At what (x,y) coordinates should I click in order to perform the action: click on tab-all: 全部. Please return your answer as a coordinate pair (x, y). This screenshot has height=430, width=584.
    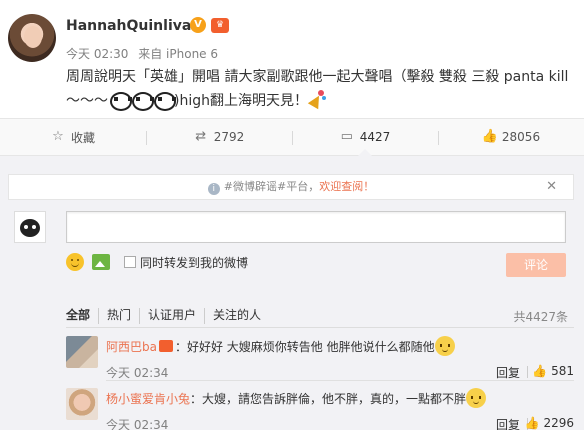
    Looking at the image, I should click on (82, 316).